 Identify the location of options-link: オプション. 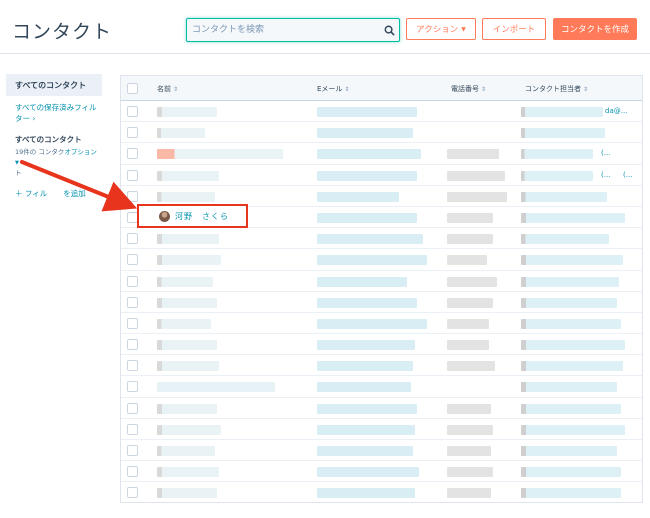
(80, 152).